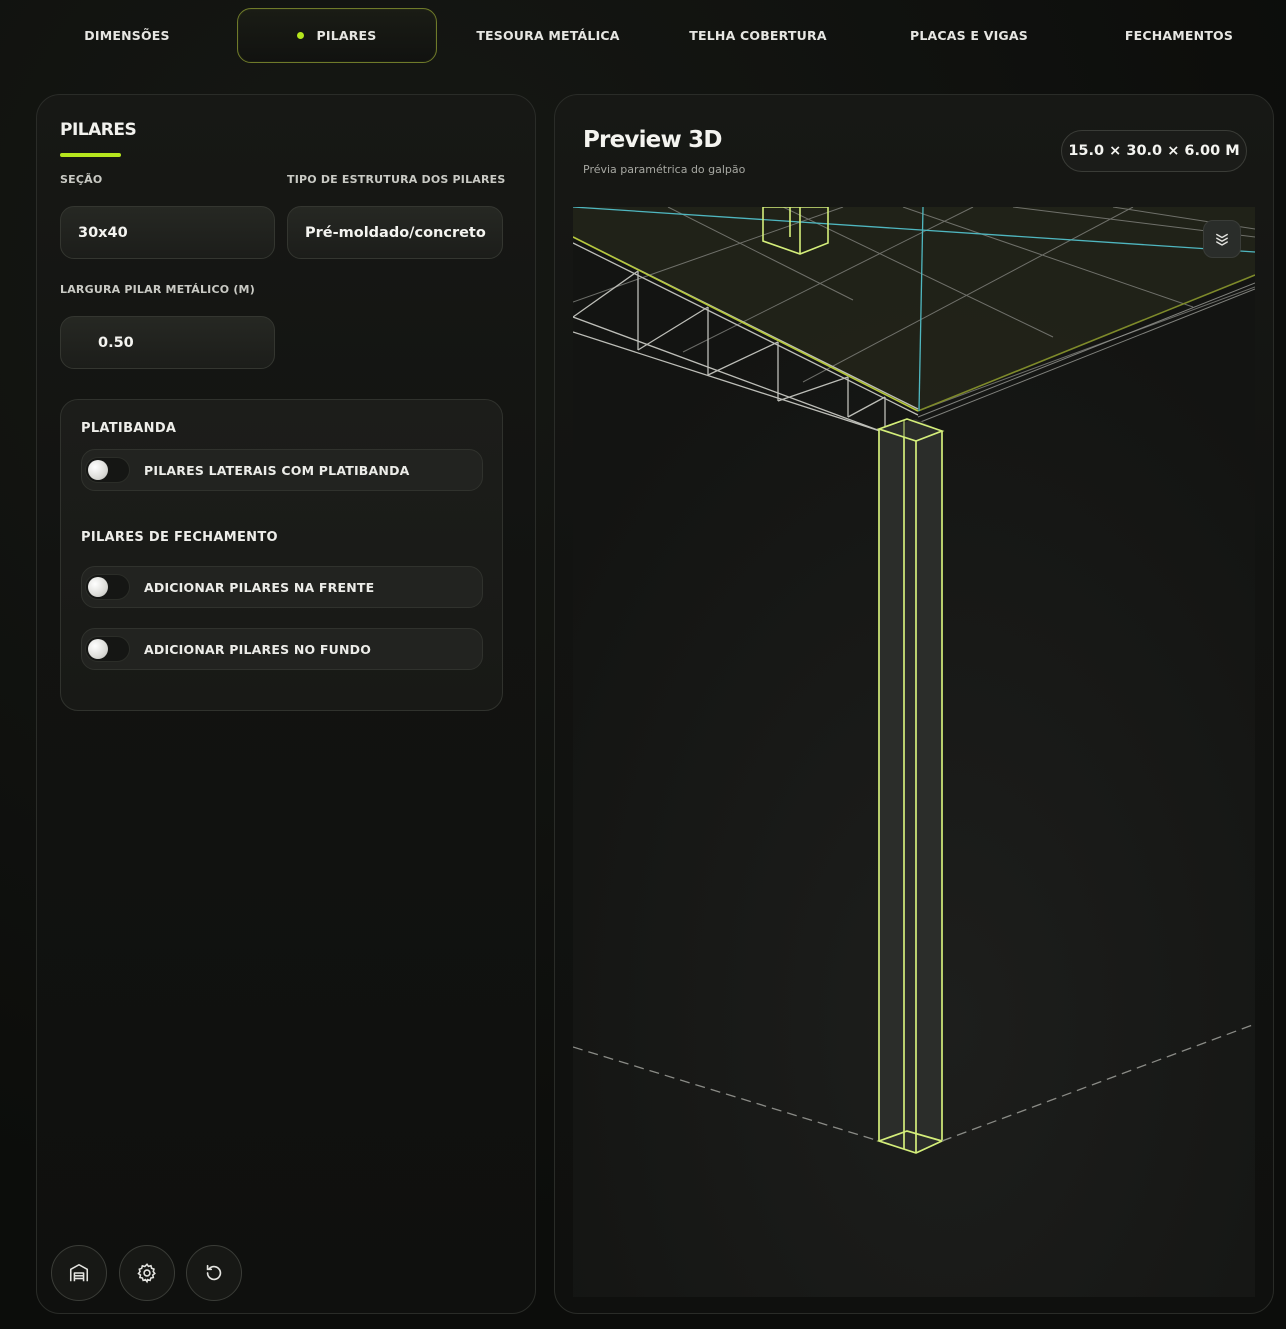  I want to click on largura-value: 0.50, so click(116, 342).